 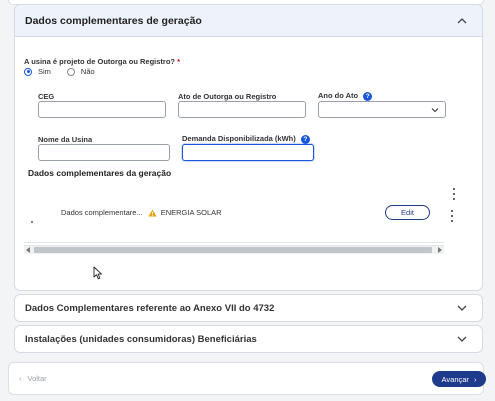 I want to click on scrollbar-thumb, so click(x=233, y=250).